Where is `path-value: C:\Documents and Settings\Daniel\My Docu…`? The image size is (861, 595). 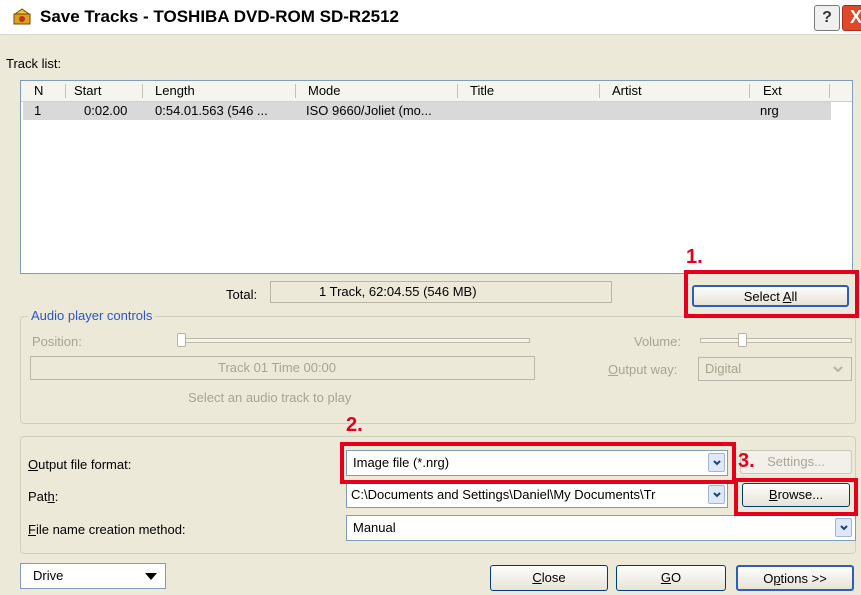 path-value: C:\Documents and Settings\Daniel\My Docu… is located at coordinates (503, 494).